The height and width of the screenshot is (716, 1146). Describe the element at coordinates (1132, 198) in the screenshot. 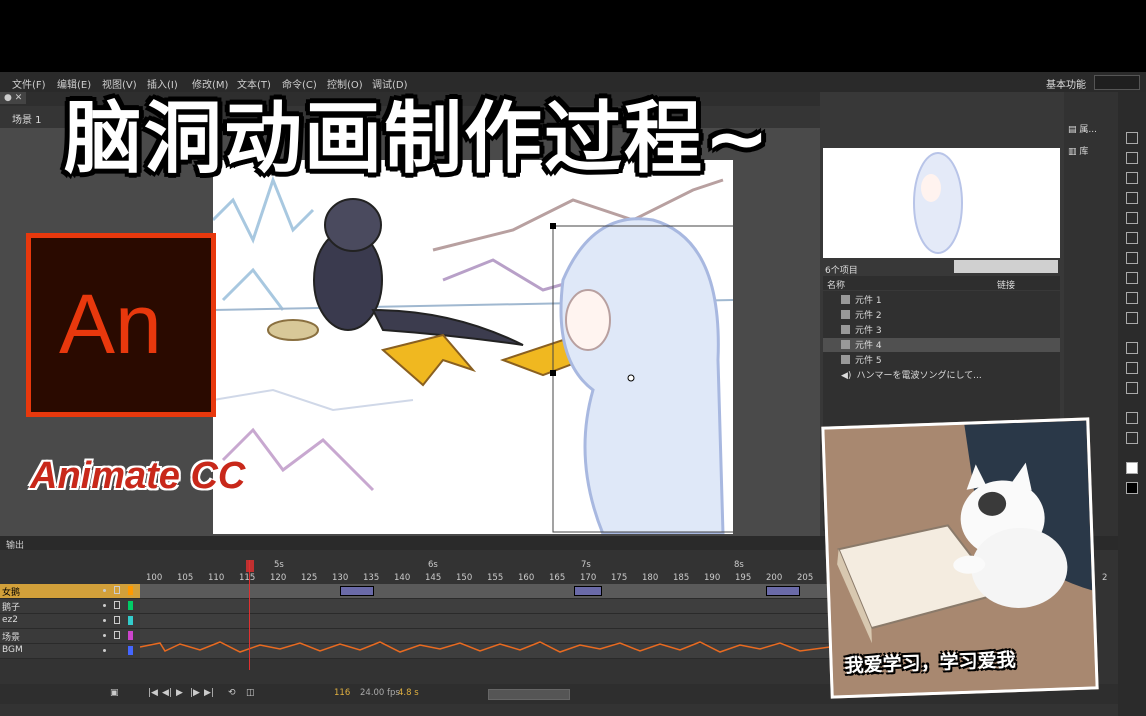

I see `lasso-tool-icon` at that location.